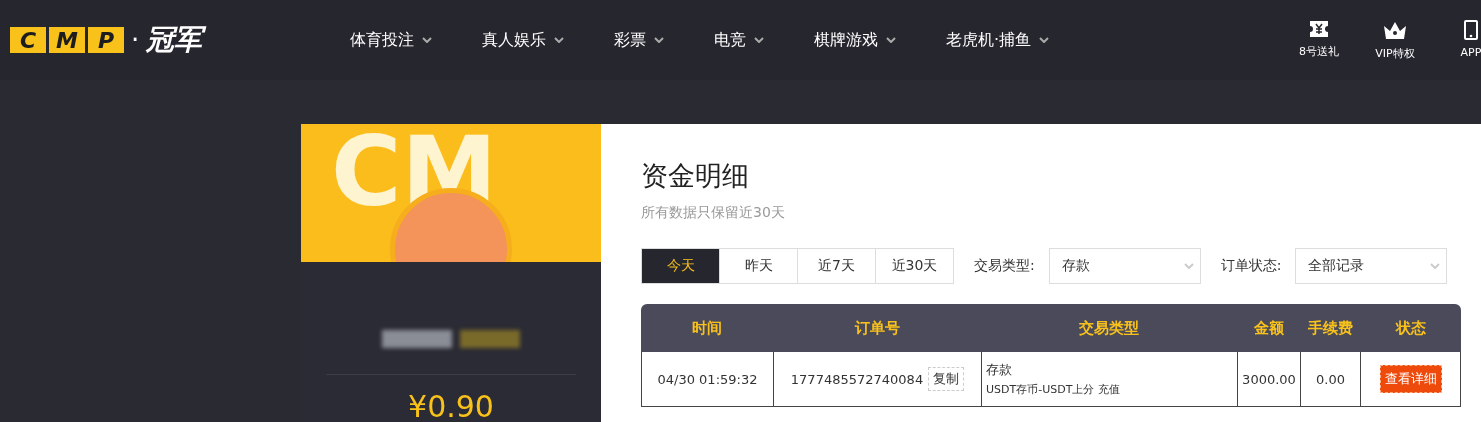 The image size is (1481, 422). I want to click on header-link: APP, so click(1464, 40).